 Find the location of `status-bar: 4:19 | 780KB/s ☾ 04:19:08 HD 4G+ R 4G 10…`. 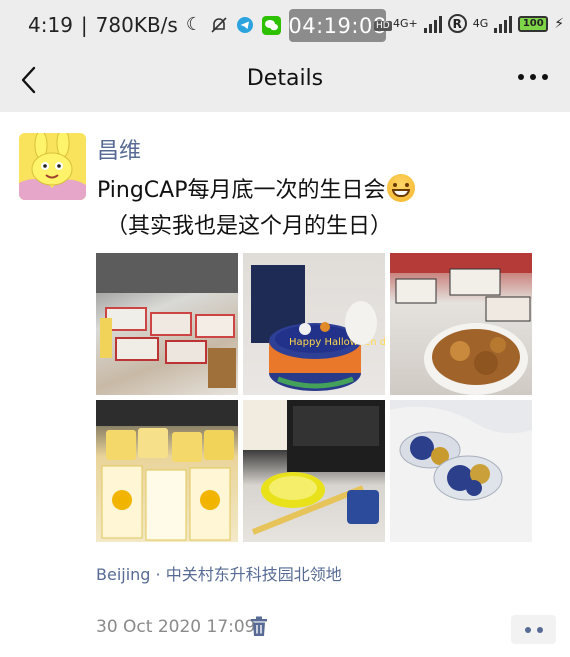

status-bar: 4:19 | 780KB/s ☾ 04:19:08 HD 4G+ R 4G 10… is located at coordinates (285, 26).